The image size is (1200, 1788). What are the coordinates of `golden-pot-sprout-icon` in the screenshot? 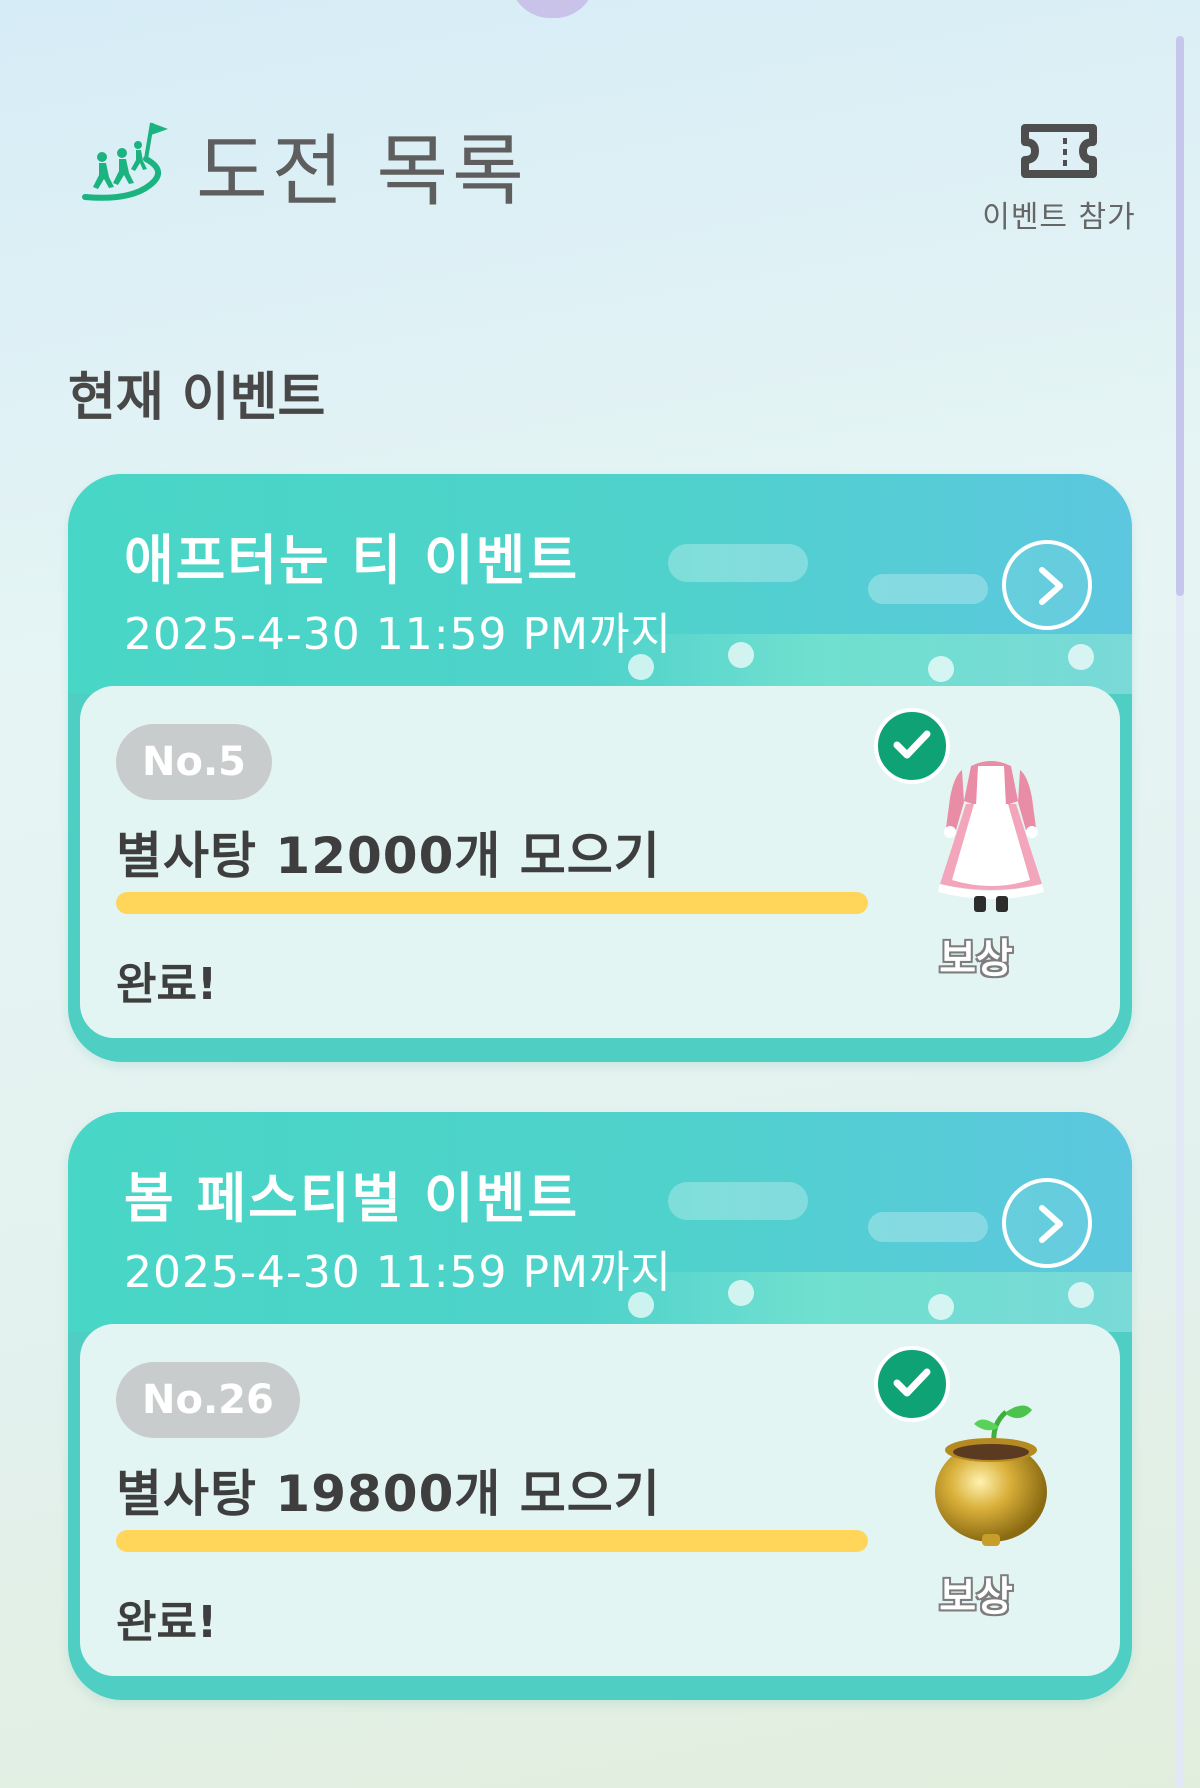 It's located at (991, 1469).